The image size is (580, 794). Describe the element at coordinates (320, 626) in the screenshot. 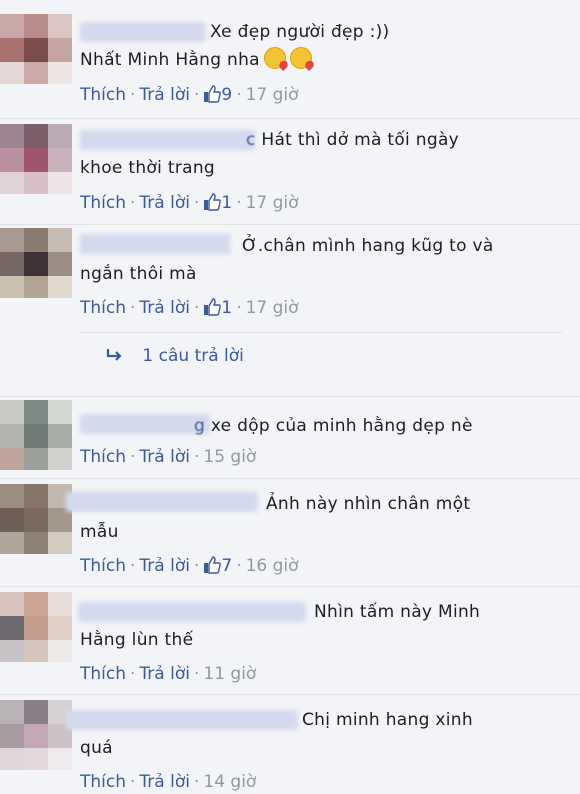

I see `comment-text: Nhìn tấm này Minh Hằng lùn thế` at that location.